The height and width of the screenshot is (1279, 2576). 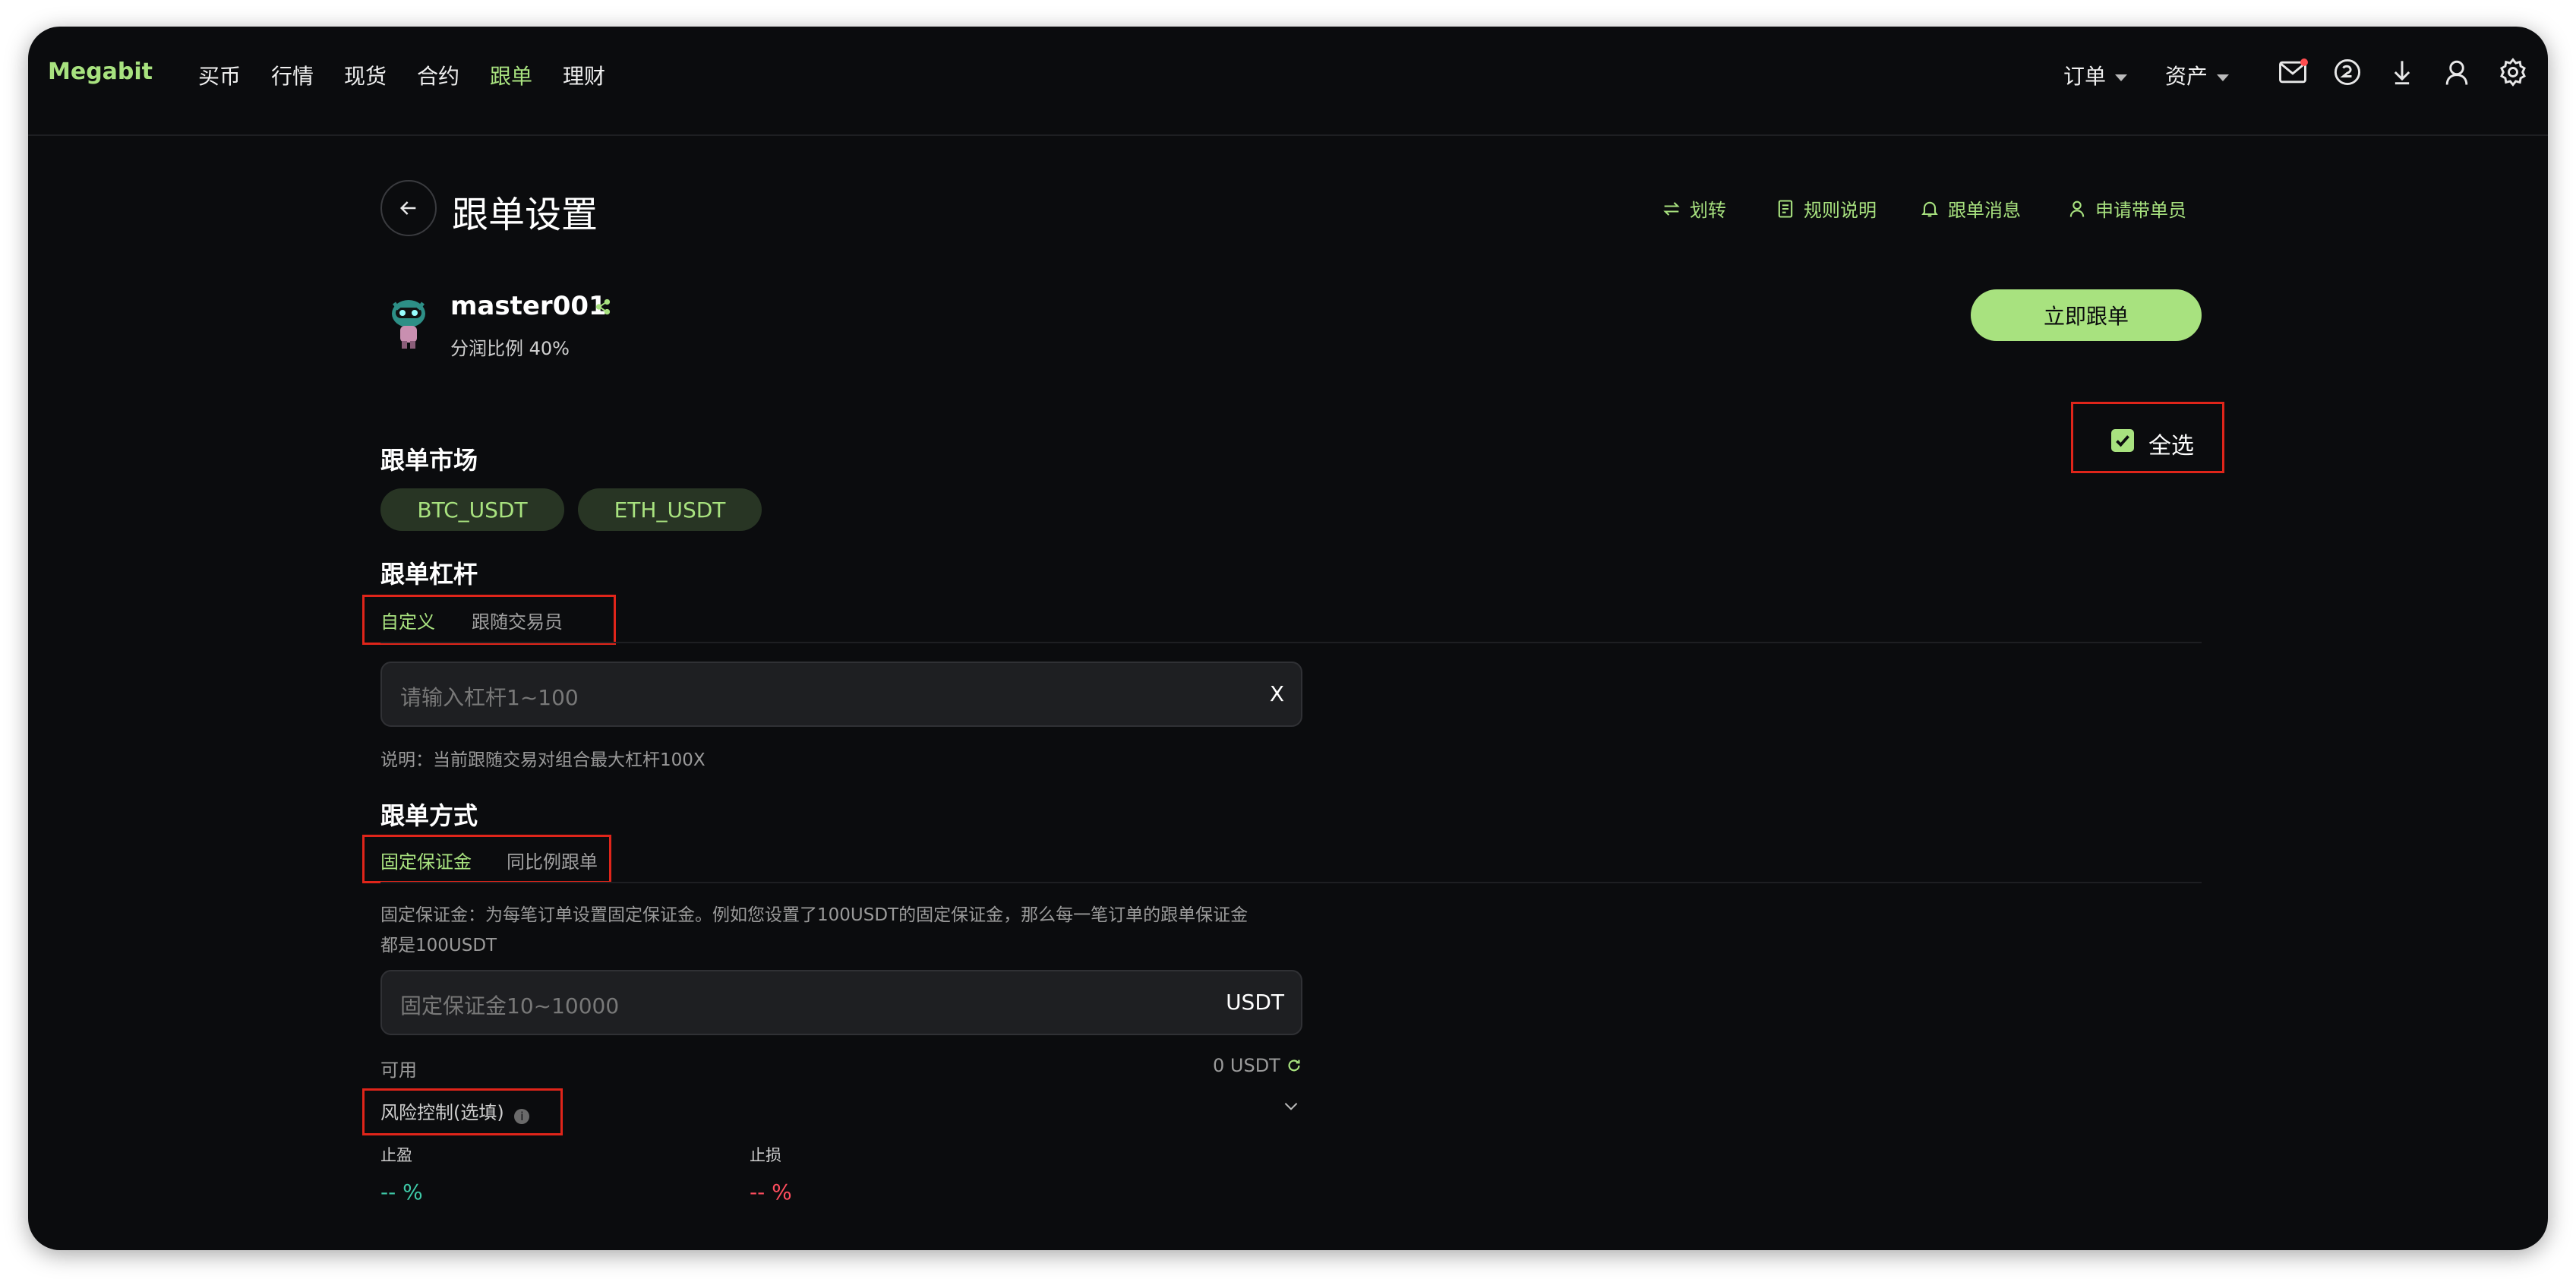 I want to click on leverage-note: 说明：当前跟随交易对组合最大杠杆100X, so click(x=543, y=760).